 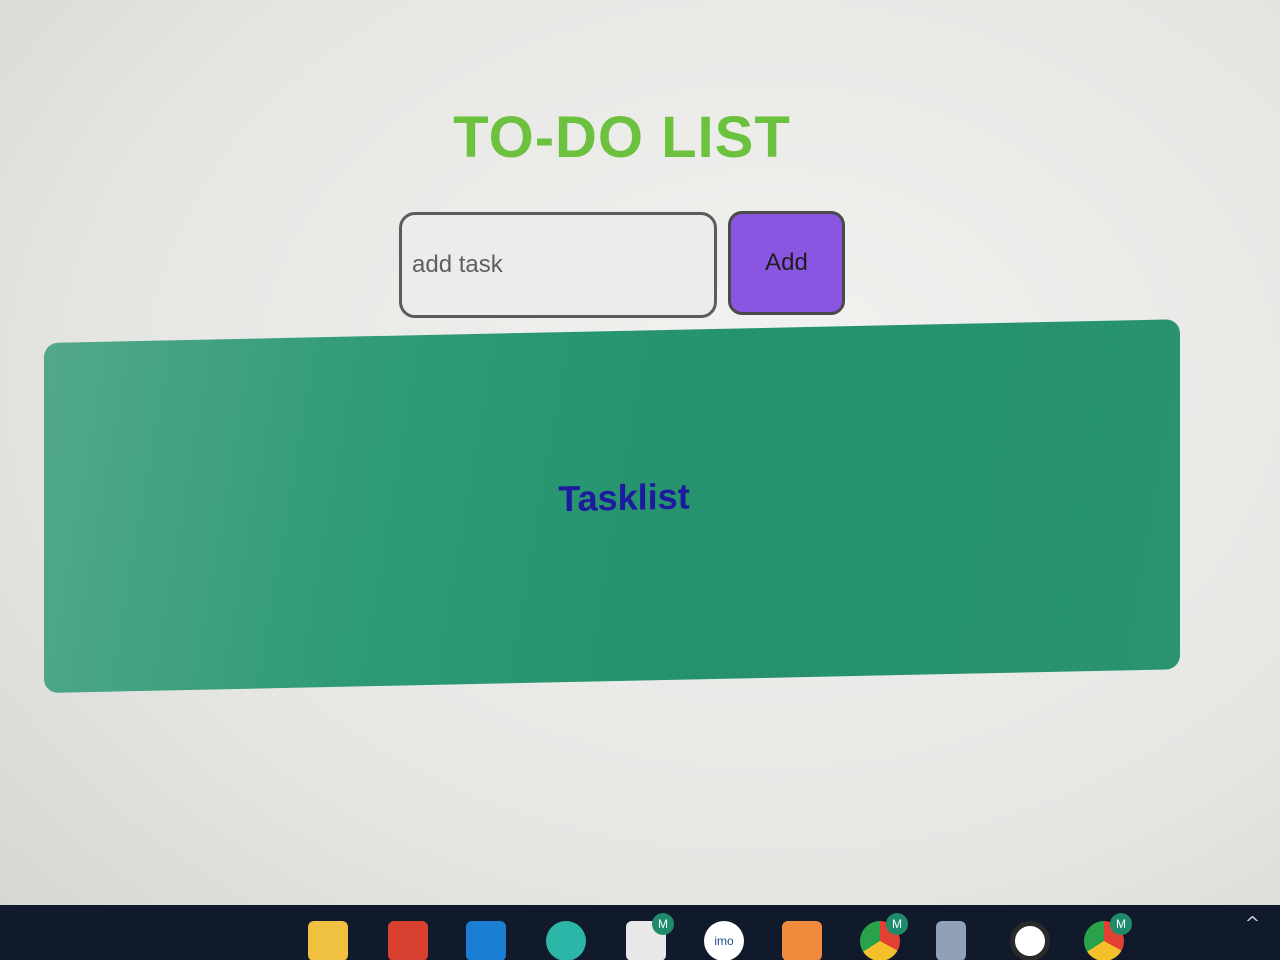 I want to click on imo-label: imo, so click(x=724, y=941).